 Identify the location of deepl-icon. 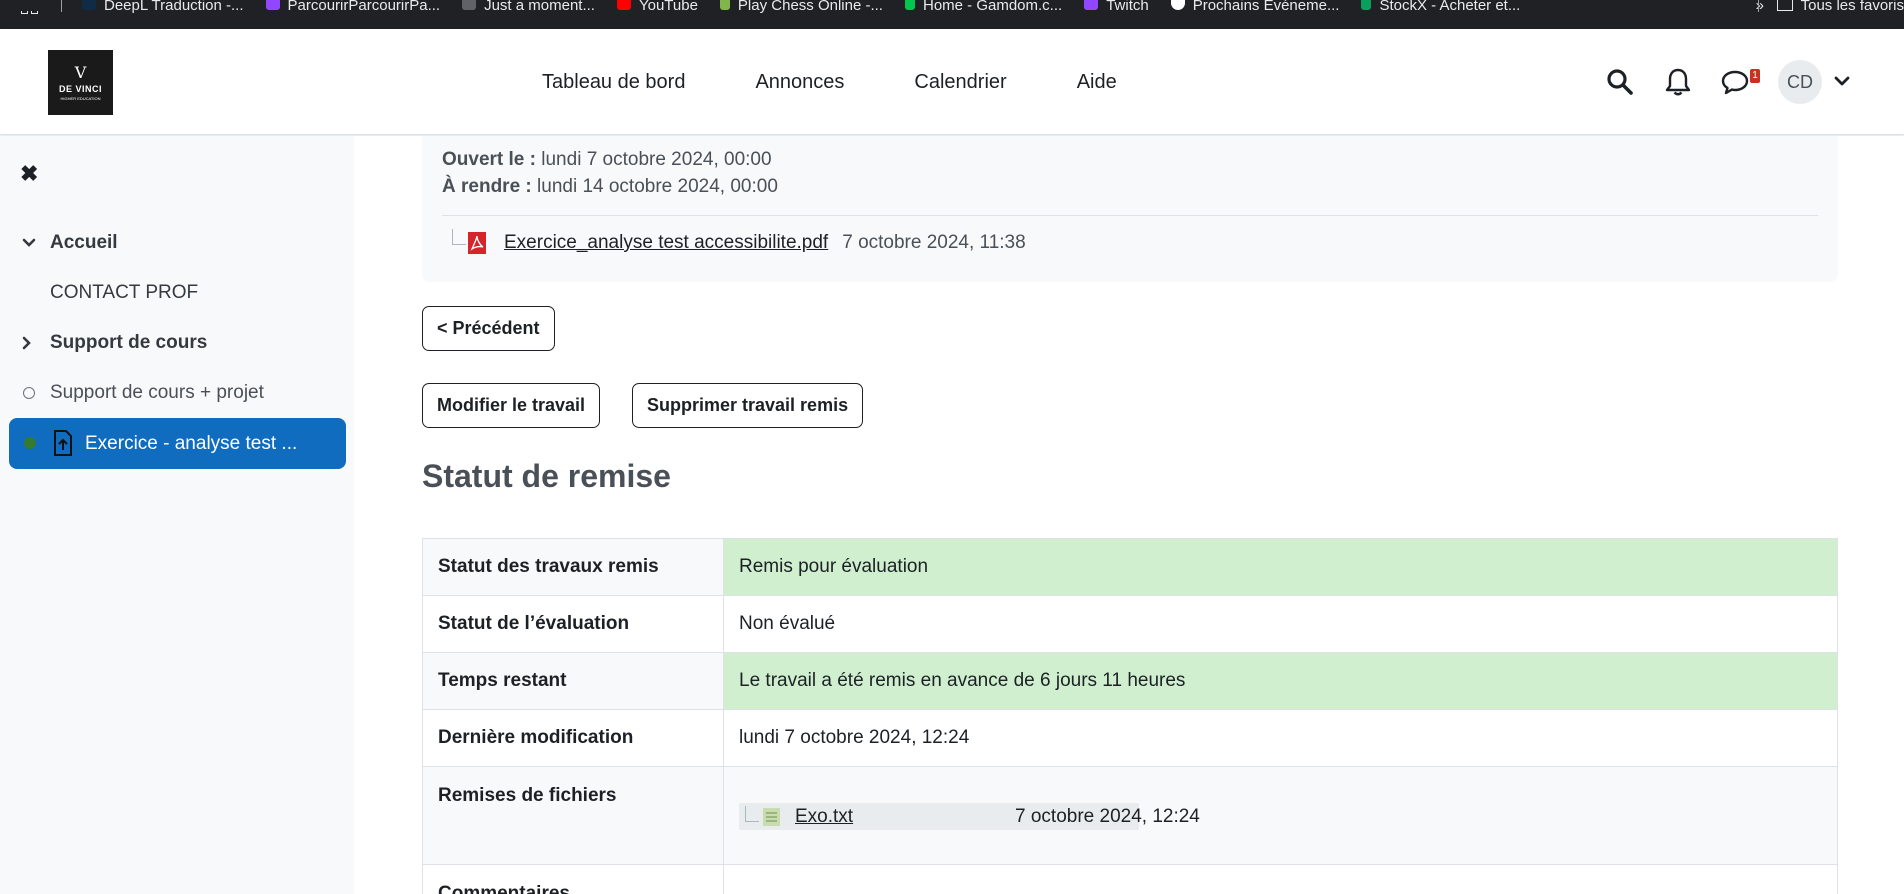
(89, 5).